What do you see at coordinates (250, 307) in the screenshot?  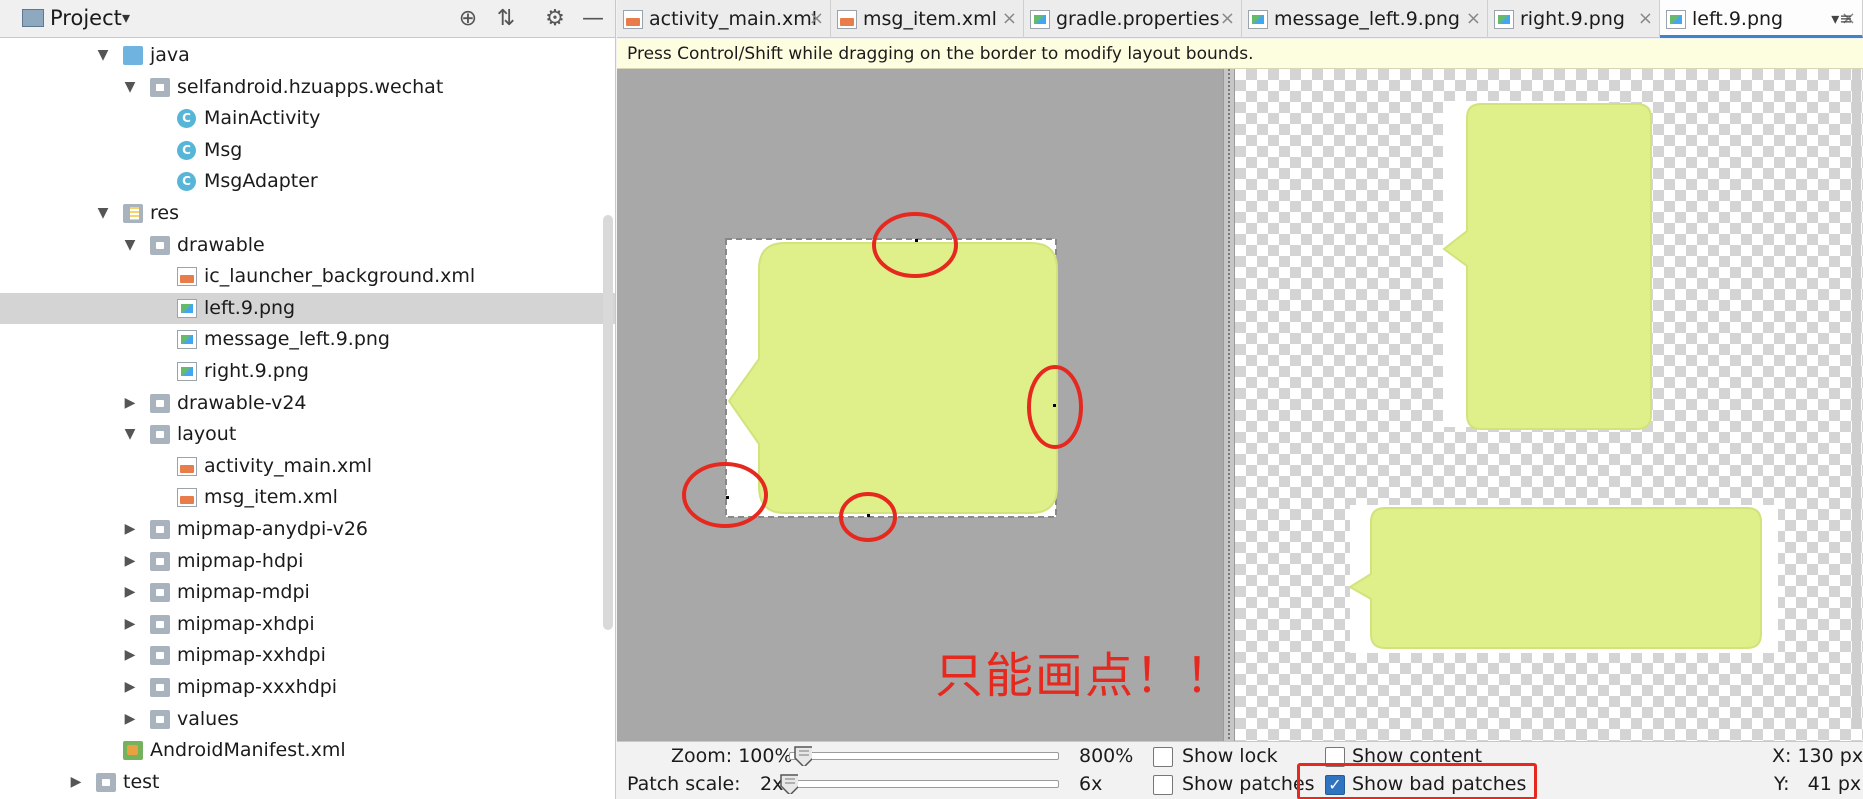 I see `tree-item-label: left.9.png` at bounding box center [250, 307].